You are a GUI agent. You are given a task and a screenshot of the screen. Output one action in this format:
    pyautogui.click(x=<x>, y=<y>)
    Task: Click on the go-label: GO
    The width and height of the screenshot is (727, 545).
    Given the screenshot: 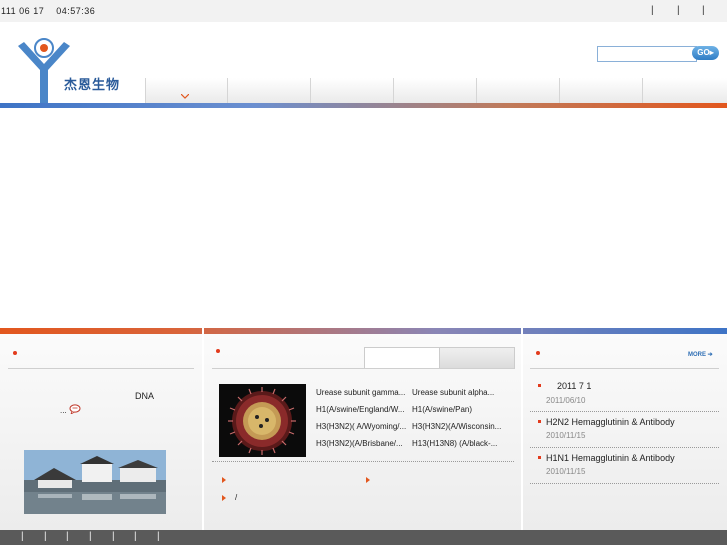 What is the action you would take?
    pyautogui.click(x=703, y=52)
    